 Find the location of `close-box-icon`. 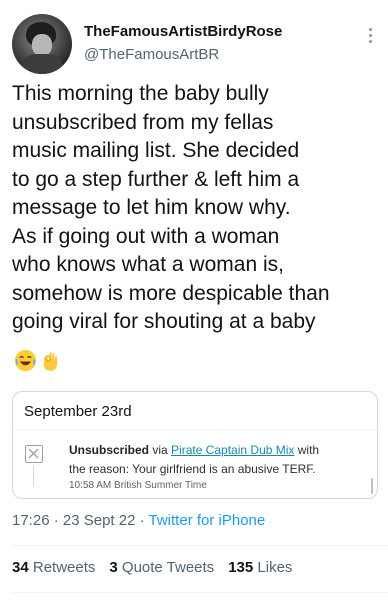

close-box-icon is located at coordinates (34, 454).